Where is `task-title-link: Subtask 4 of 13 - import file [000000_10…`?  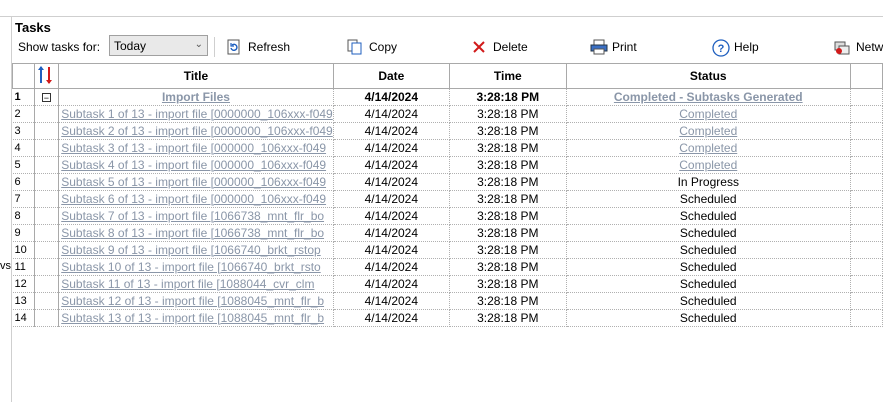
task-title-link: Subtask 4 of 13 - import file [000000_10… is located at coordinates (196, 165).